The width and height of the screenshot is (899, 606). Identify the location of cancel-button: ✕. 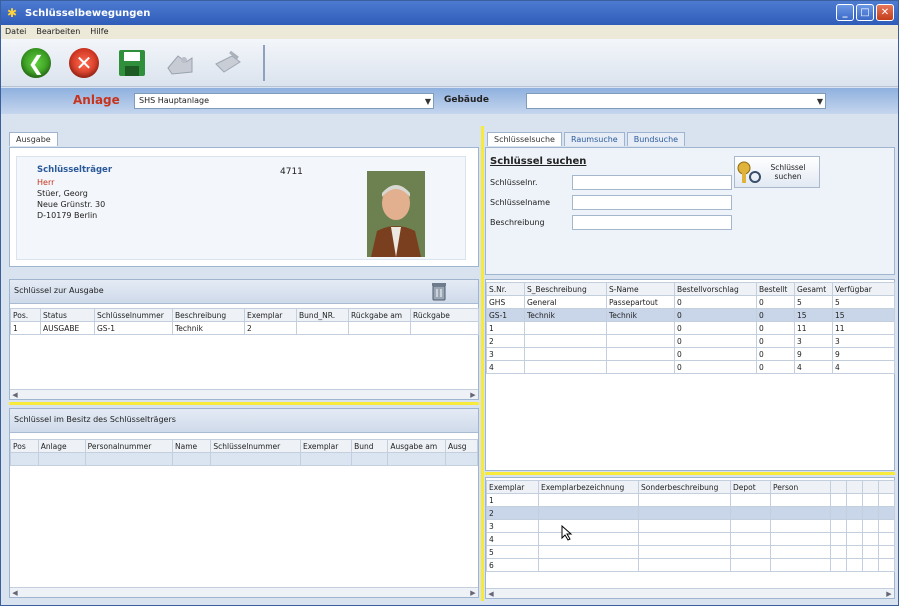
(84, 63).